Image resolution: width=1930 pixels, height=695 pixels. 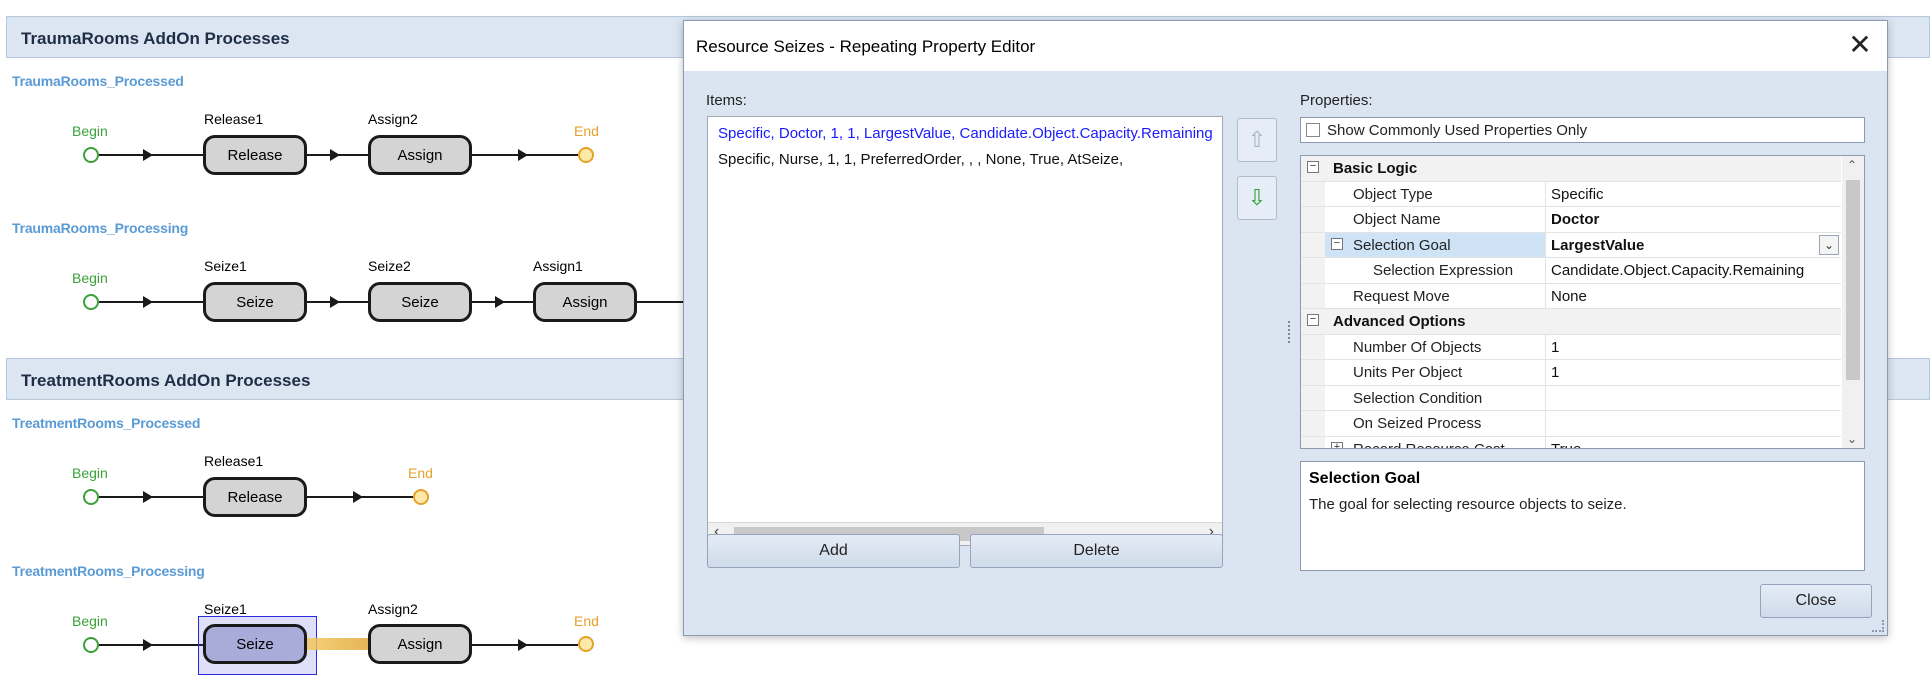 What do you see at coordinates (660, 302) in the screenshot?
I see `connector` at bounding box center [660, 302].